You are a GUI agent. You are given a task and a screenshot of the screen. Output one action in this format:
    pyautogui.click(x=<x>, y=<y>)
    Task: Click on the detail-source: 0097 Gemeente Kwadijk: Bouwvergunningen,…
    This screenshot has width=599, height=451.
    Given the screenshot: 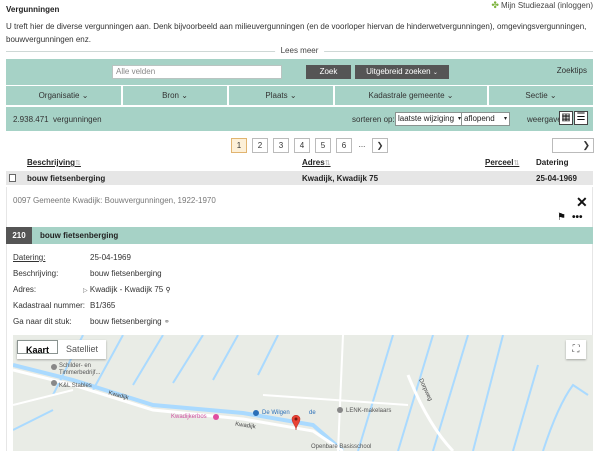 What is the action you would take?
    pyautogui.click(x=114, y=200)
    